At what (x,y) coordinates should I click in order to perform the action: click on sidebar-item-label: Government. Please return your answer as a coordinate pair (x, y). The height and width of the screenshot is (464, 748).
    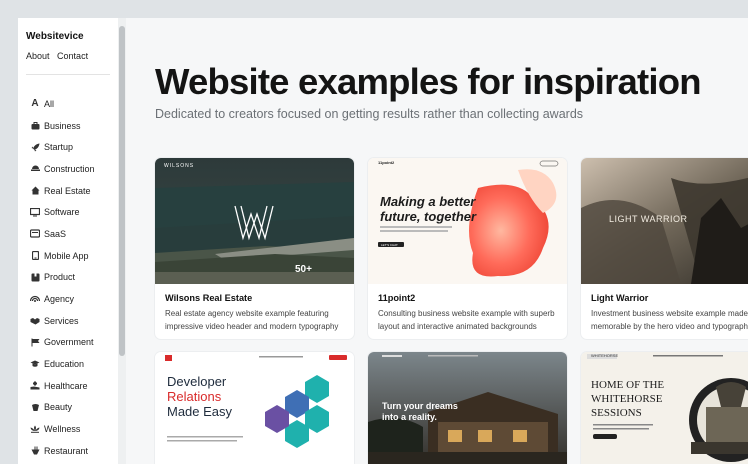
    Looking at the image, I should click on (69, 342).